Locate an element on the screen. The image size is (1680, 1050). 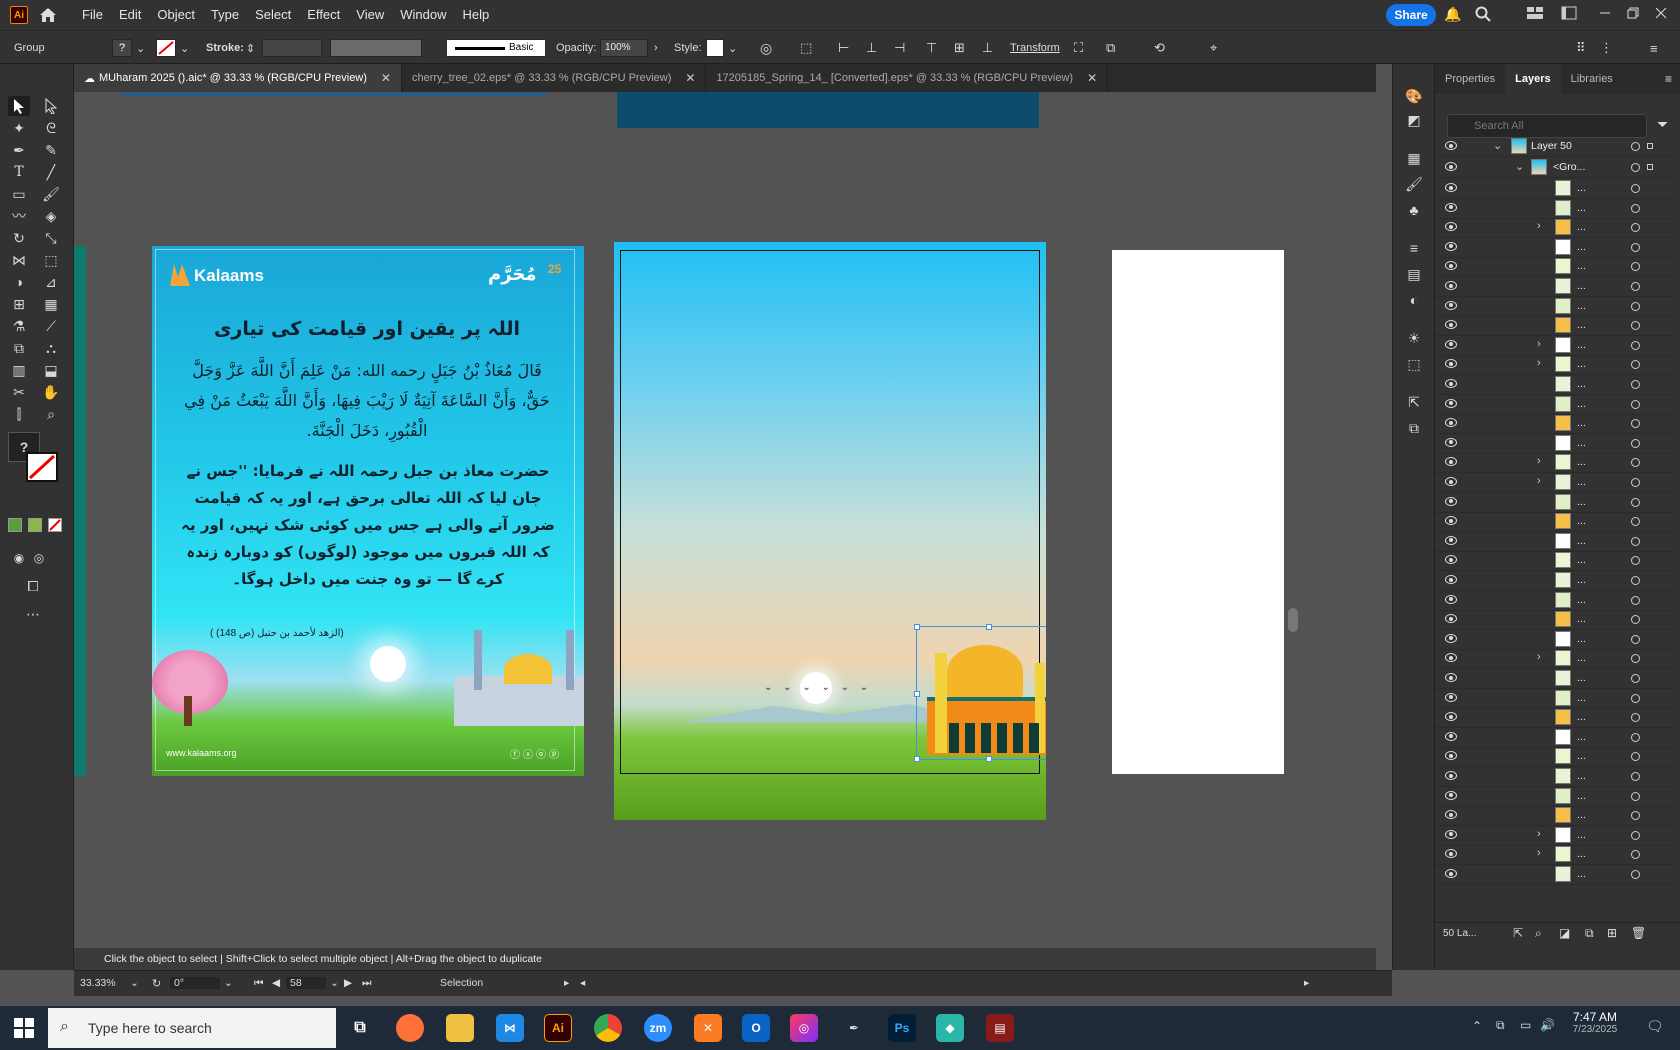
next-artboard-icon: ▶ is located at coordinates (348, 983).